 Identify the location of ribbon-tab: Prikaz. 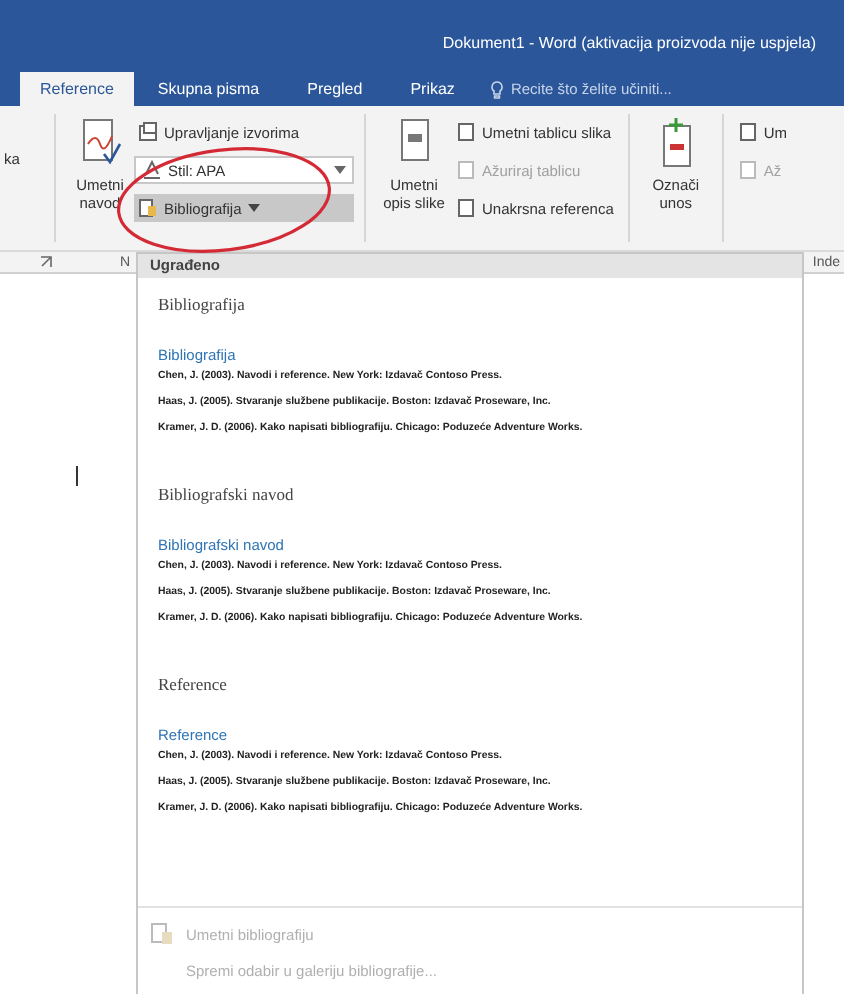
(432, 89).